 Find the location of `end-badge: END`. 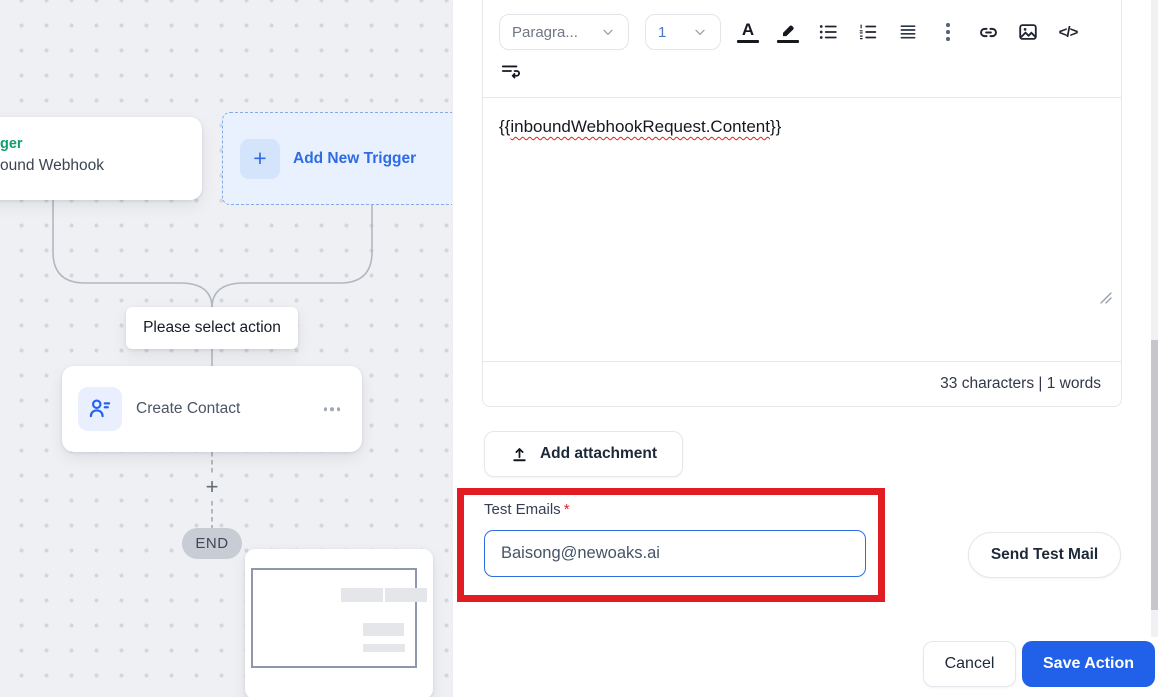

end-badge: END is located at coordinates (212, 543).